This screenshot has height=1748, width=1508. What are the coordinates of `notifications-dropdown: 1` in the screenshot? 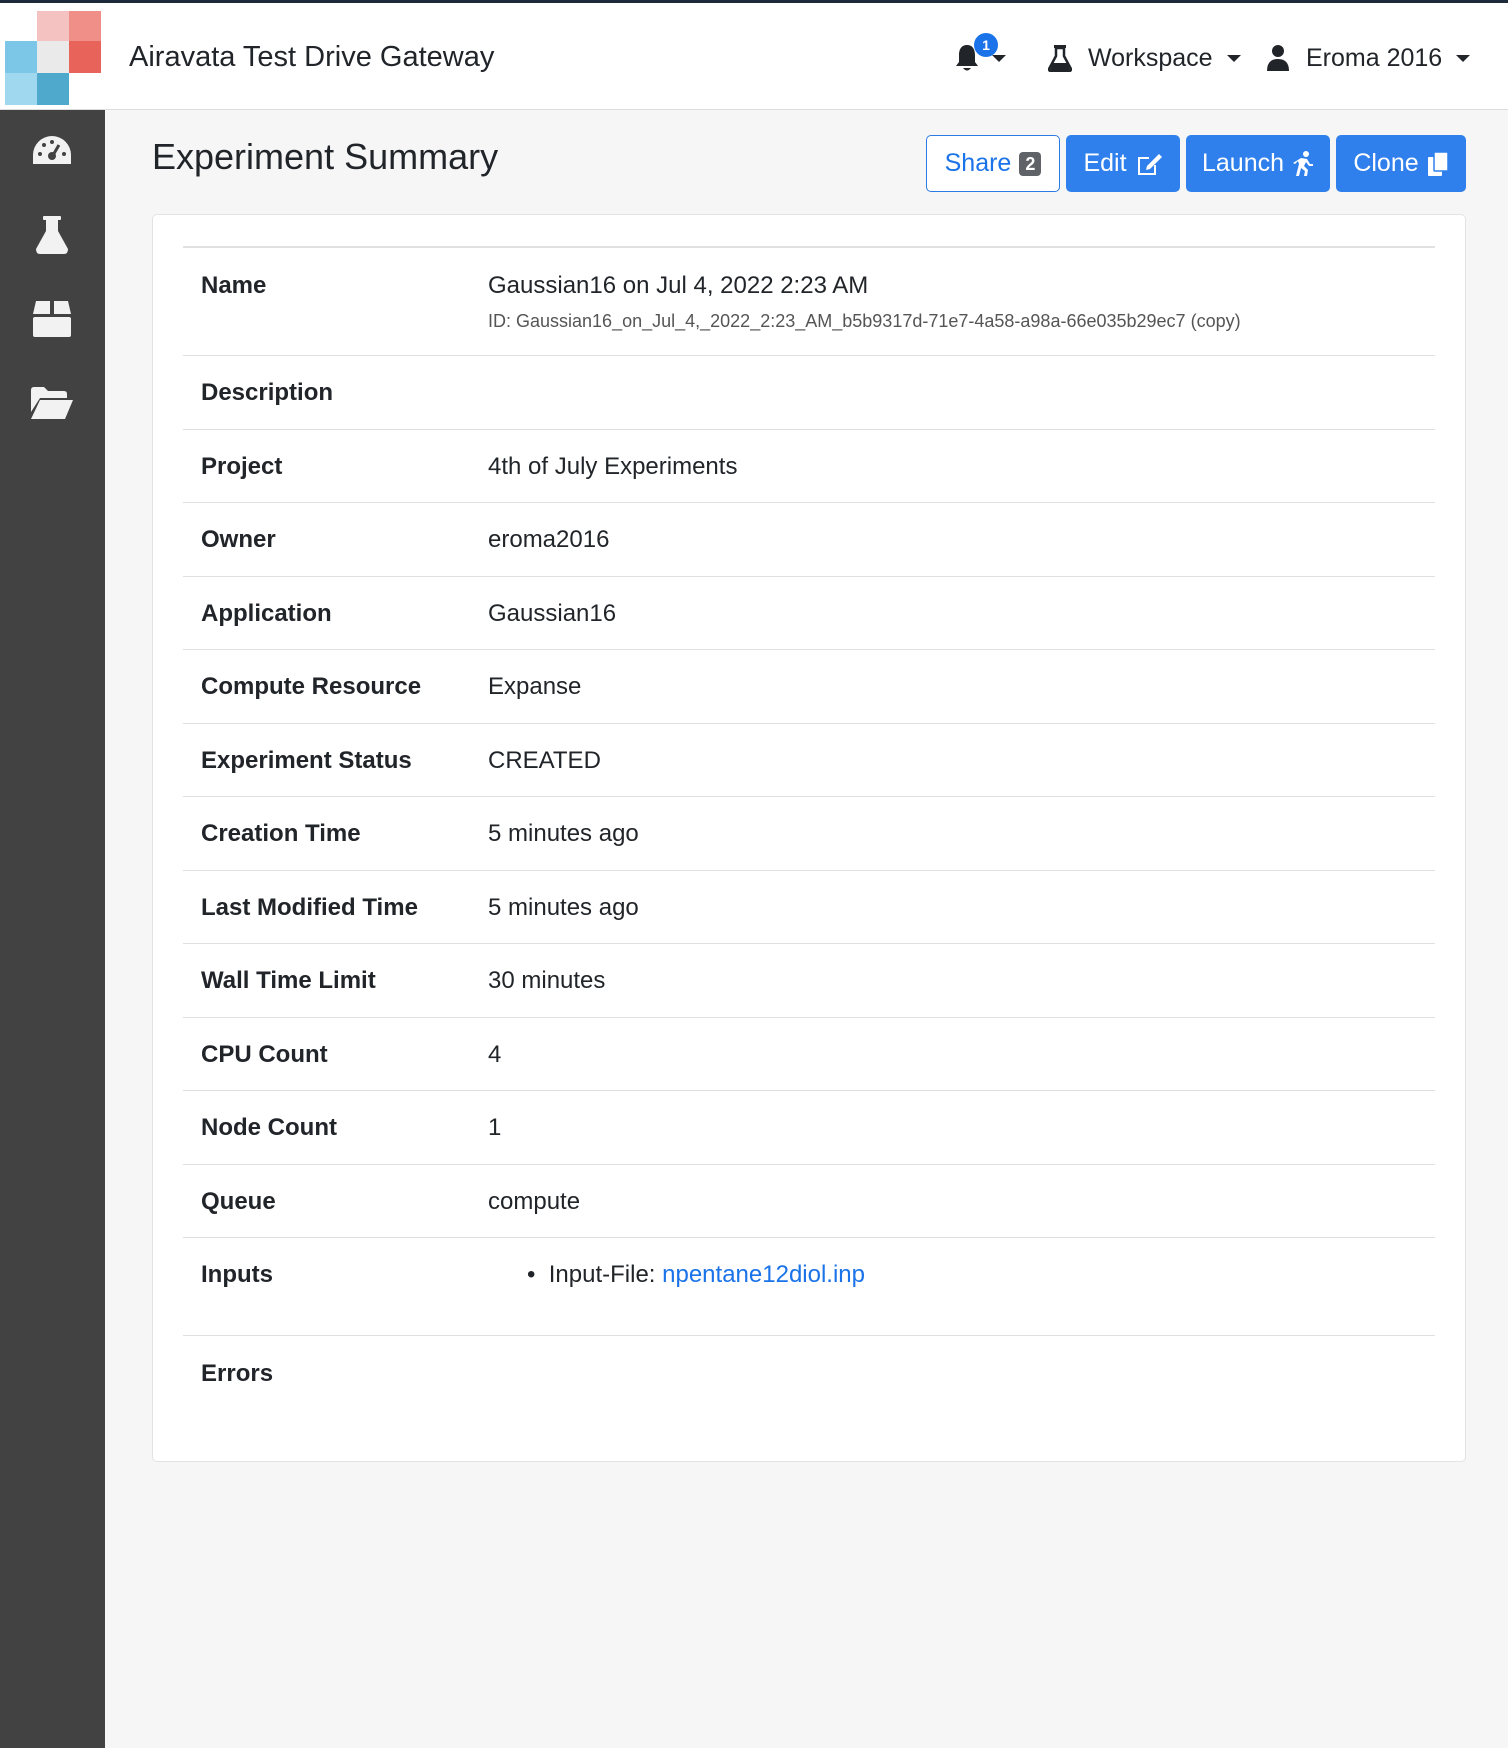 It's located at (980, 58).